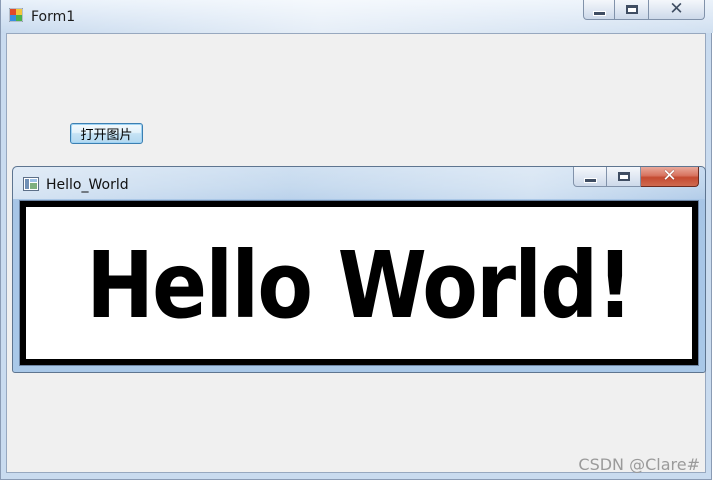  I want to click on csdn-watermark: CSDN @Clare#, so click(639, 464).